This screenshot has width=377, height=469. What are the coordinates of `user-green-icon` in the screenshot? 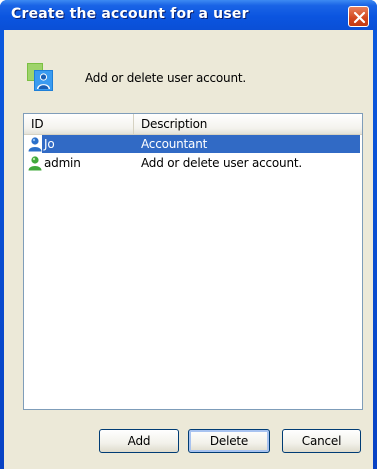 It's located at (35, 163).